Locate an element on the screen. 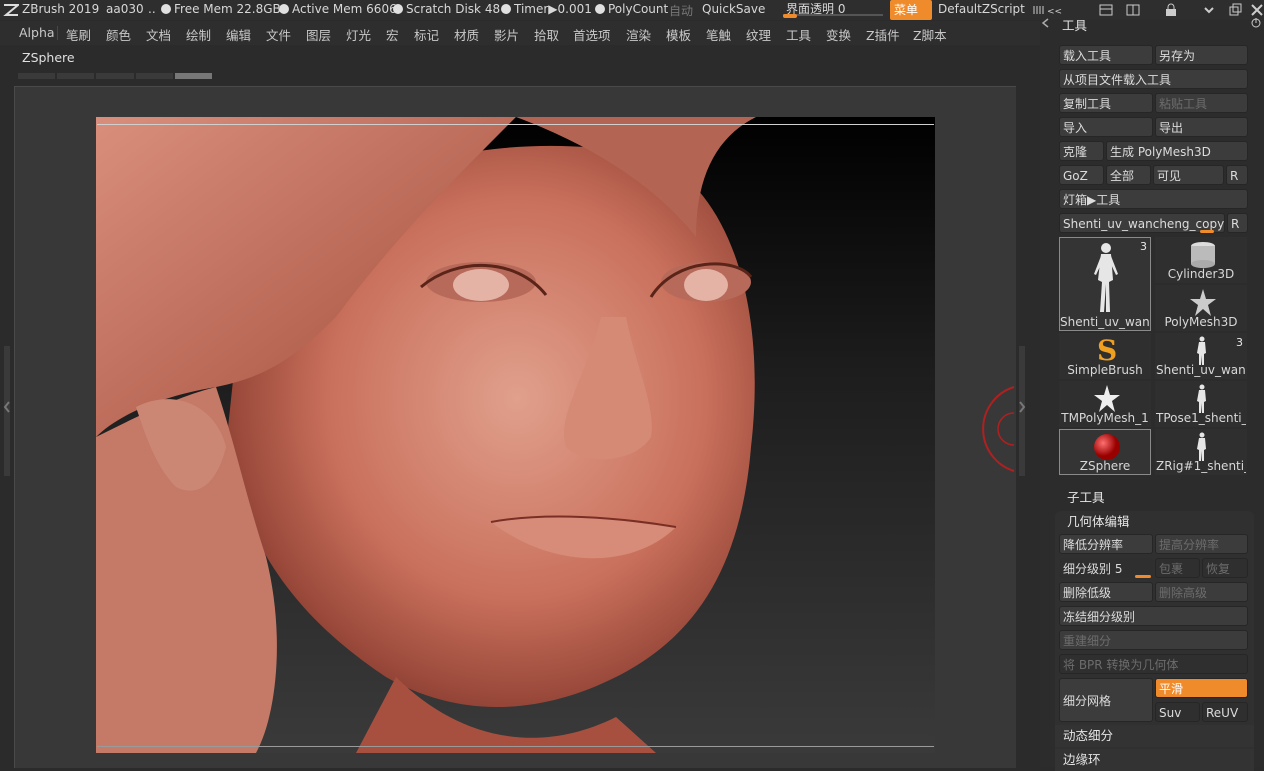  transparency-slider-knob is located at coordinates (790, 16).